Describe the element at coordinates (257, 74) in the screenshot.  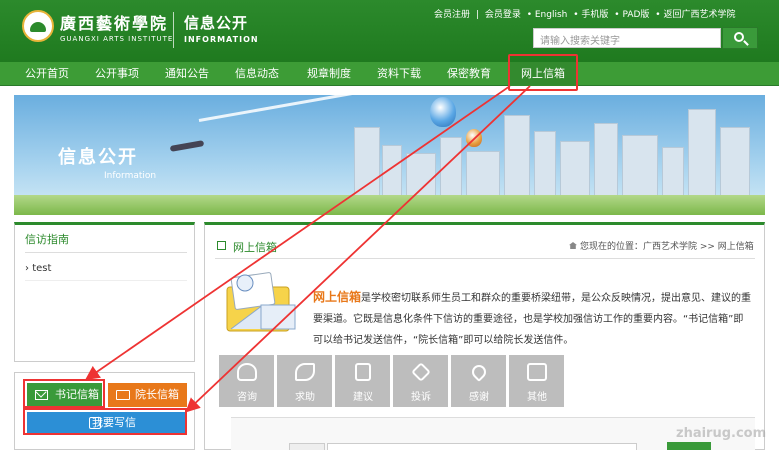
I see `nav-item-news: 信息动态` at that location.